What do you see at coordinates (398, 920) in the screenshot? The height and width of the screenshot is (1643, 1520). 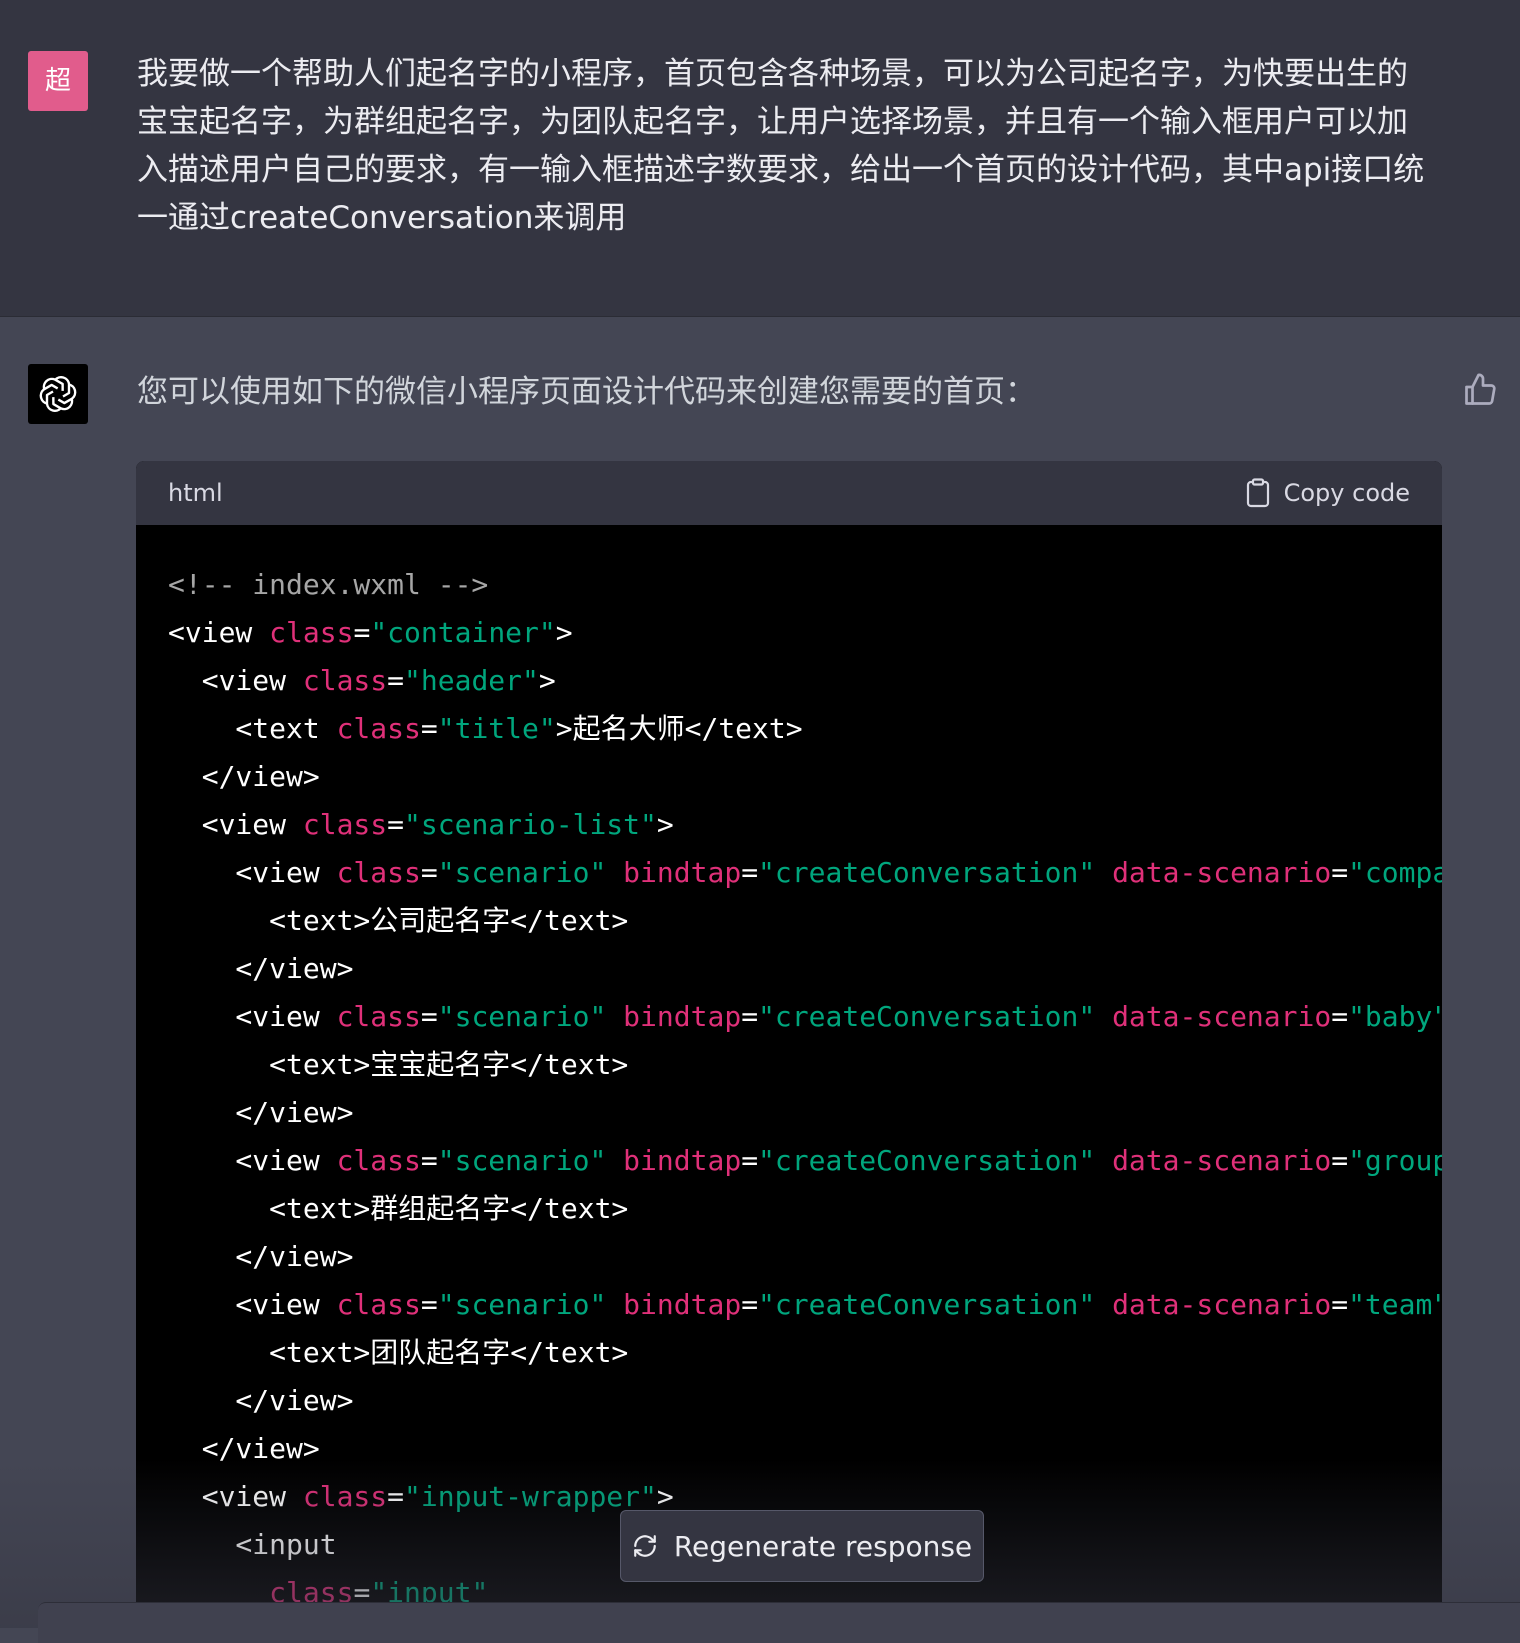 I see `code-text-token: <text>公司起名字</text>` at bounding box center [398, 920].